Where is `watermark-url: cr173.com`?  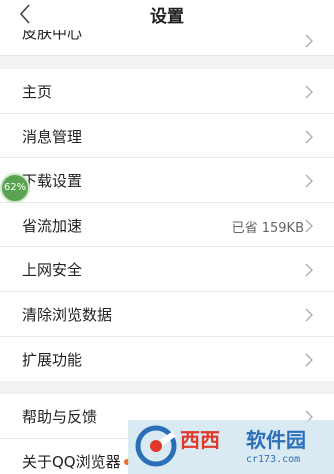
watermark-url: cr173.com is located at coordinates (273, 459).